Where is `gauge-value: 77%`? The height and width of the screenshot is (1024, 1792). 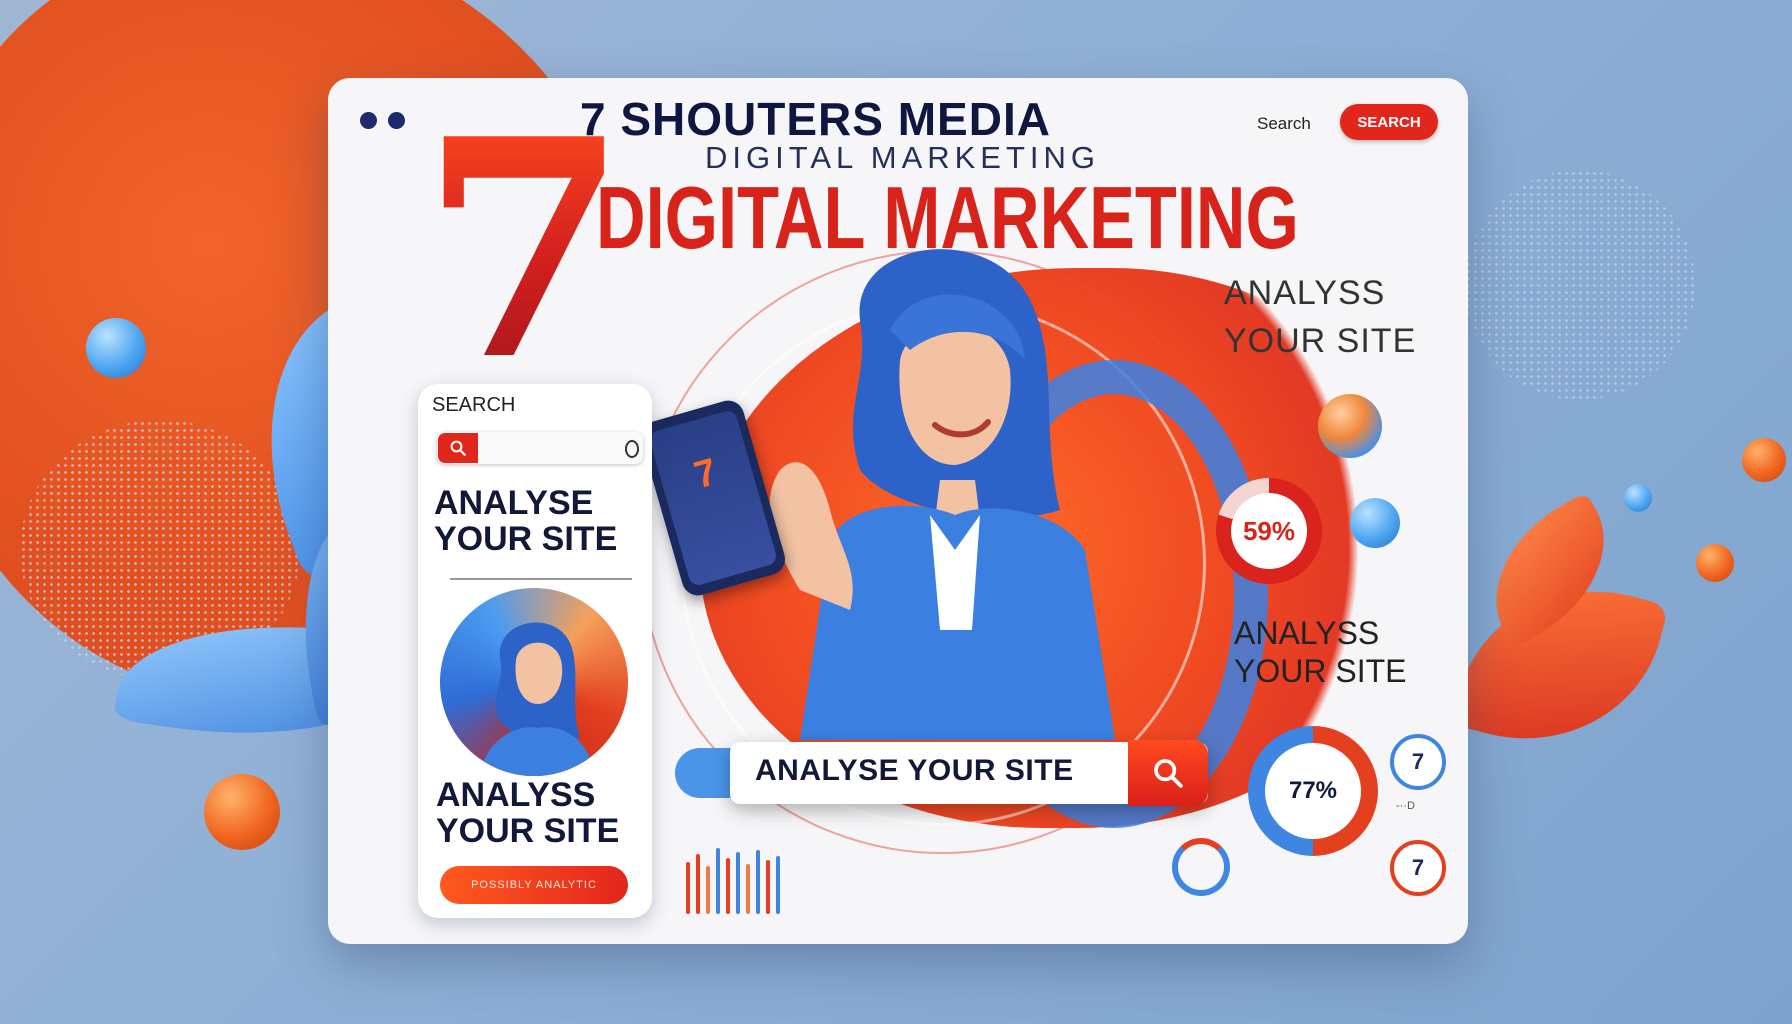 gauge-value: 77% is located at coordinates (1313, 791).